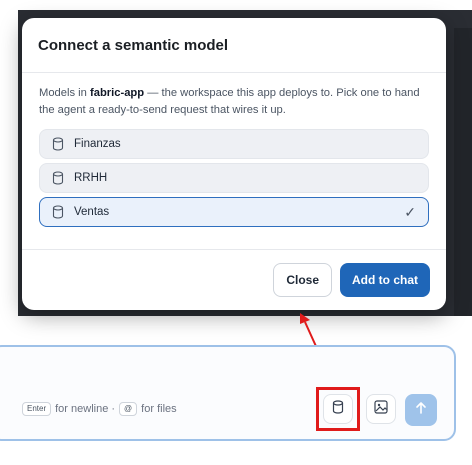  I want to click on send-button, so click(421, 410).